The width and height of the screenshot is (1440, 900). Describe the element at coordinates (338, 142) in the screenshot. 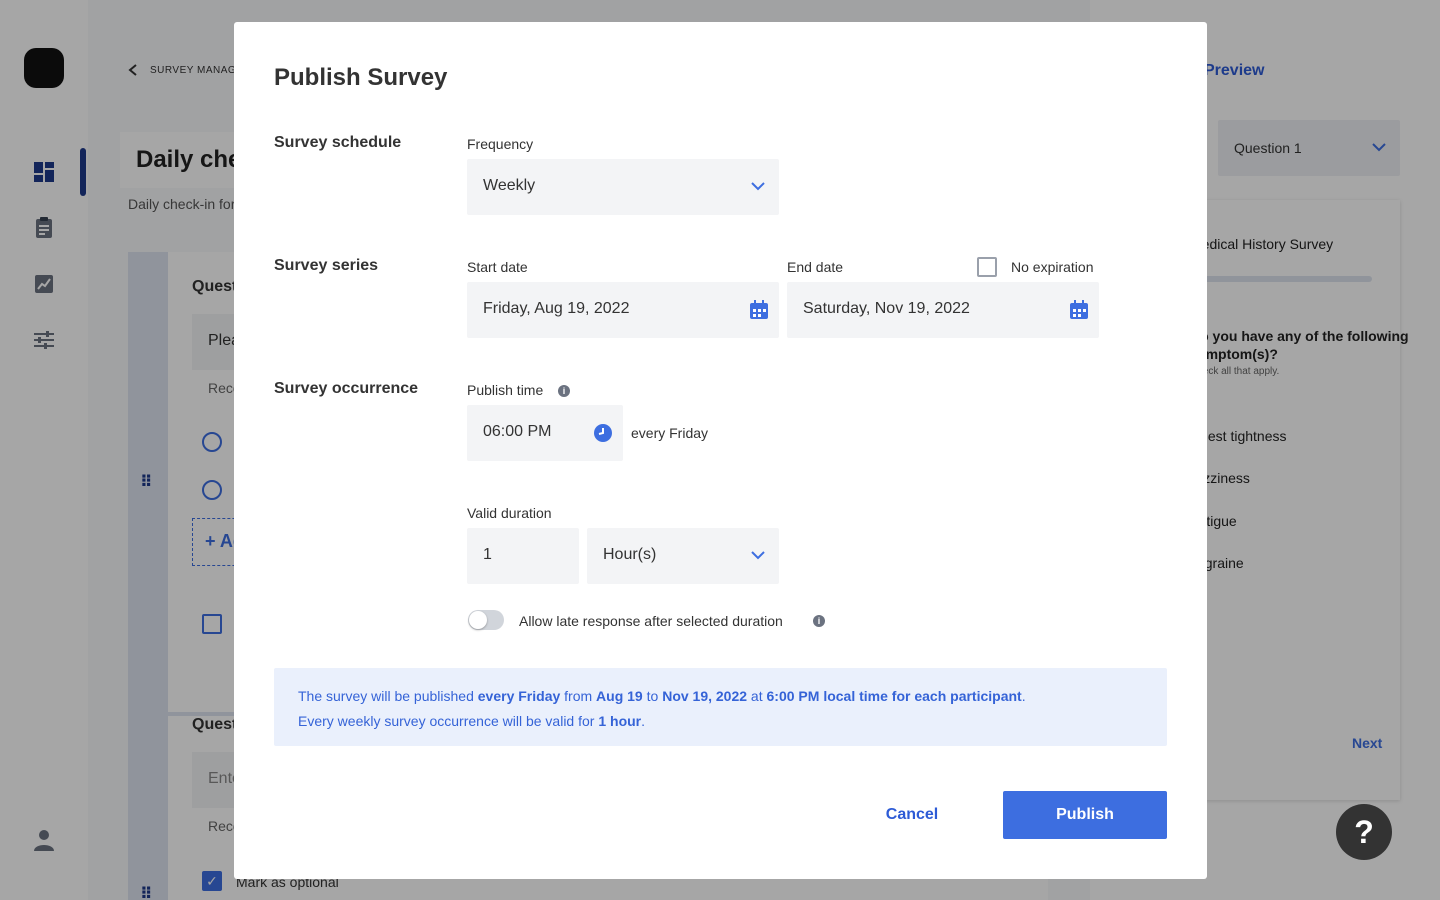

I see `schedule-section-label: Survey schedule` at that location.